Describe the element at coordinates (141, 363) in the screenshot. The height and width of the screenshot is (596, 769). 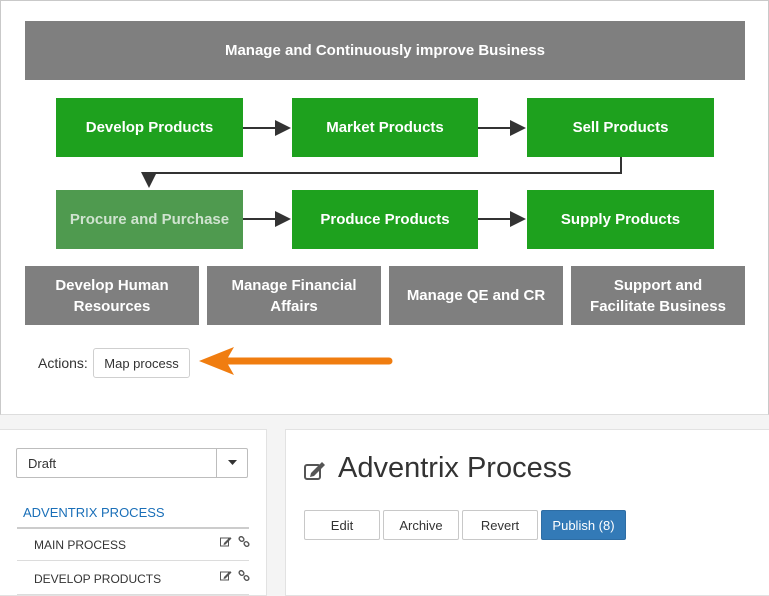
I see `map-process-button: Map process` at that location.